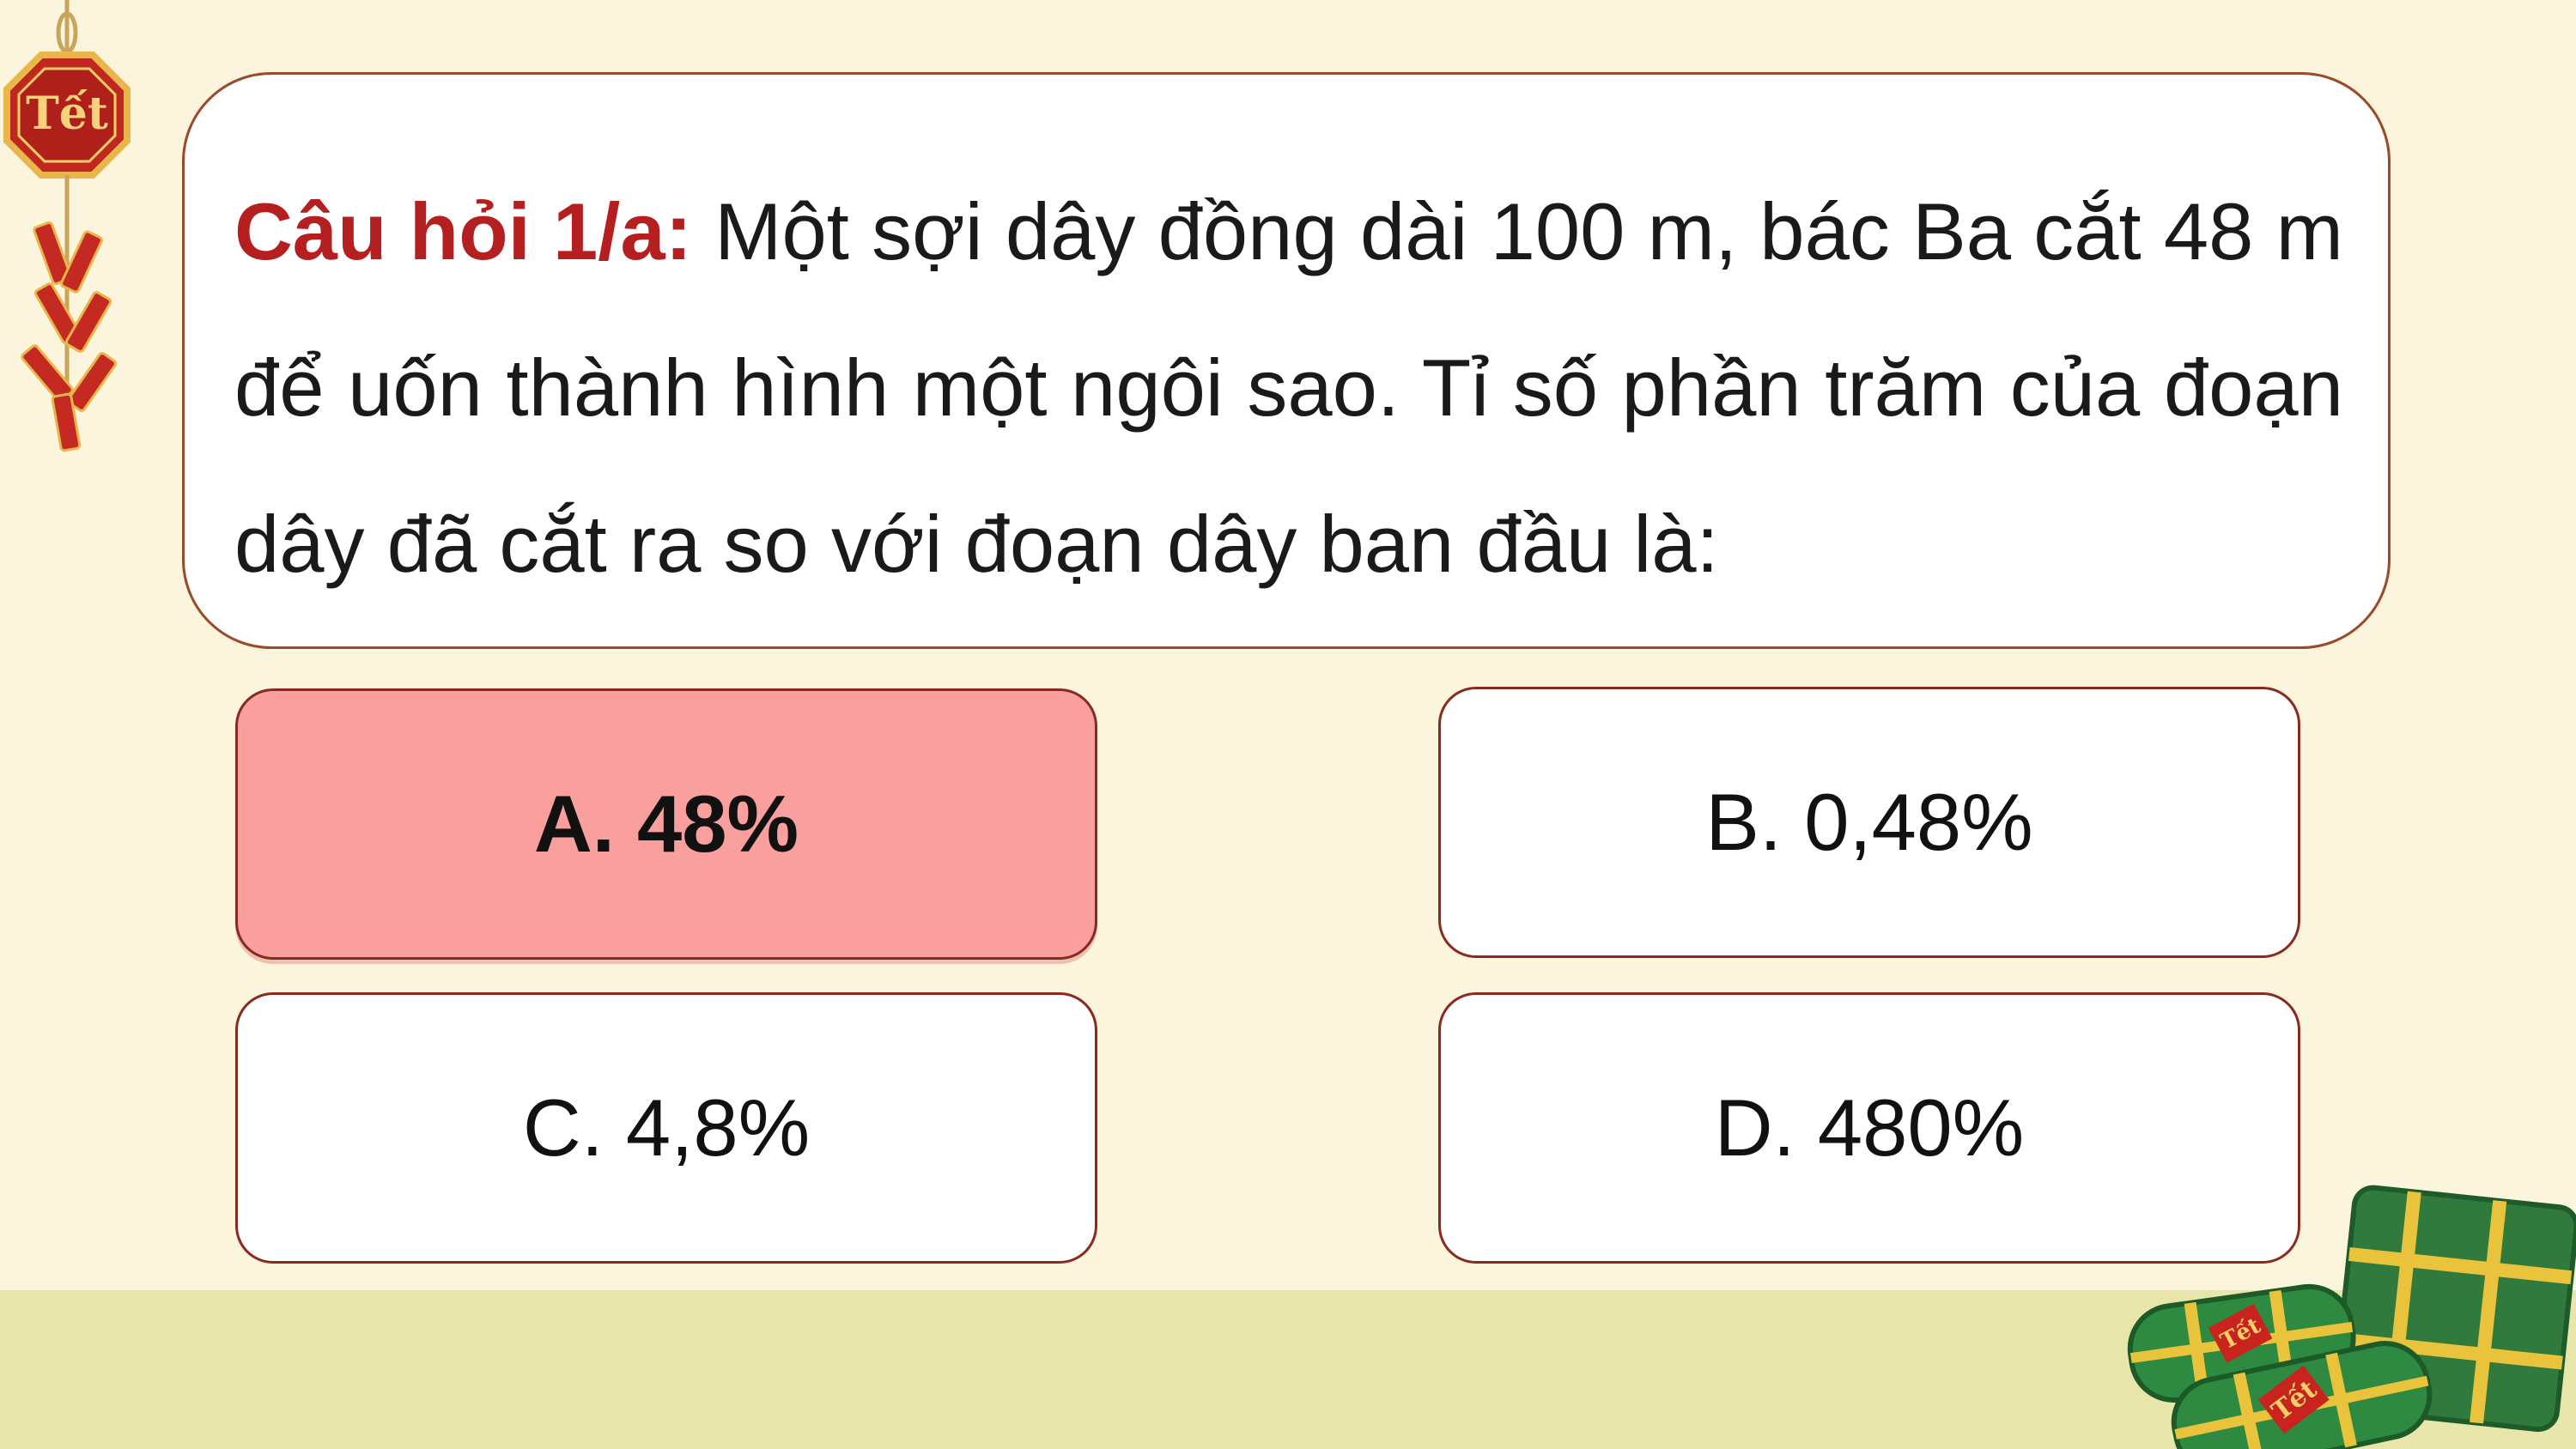 This screenshot has width=2576, height=1449. I want to click on answer-option-c: C. 4,8%, so click(666, 1128).